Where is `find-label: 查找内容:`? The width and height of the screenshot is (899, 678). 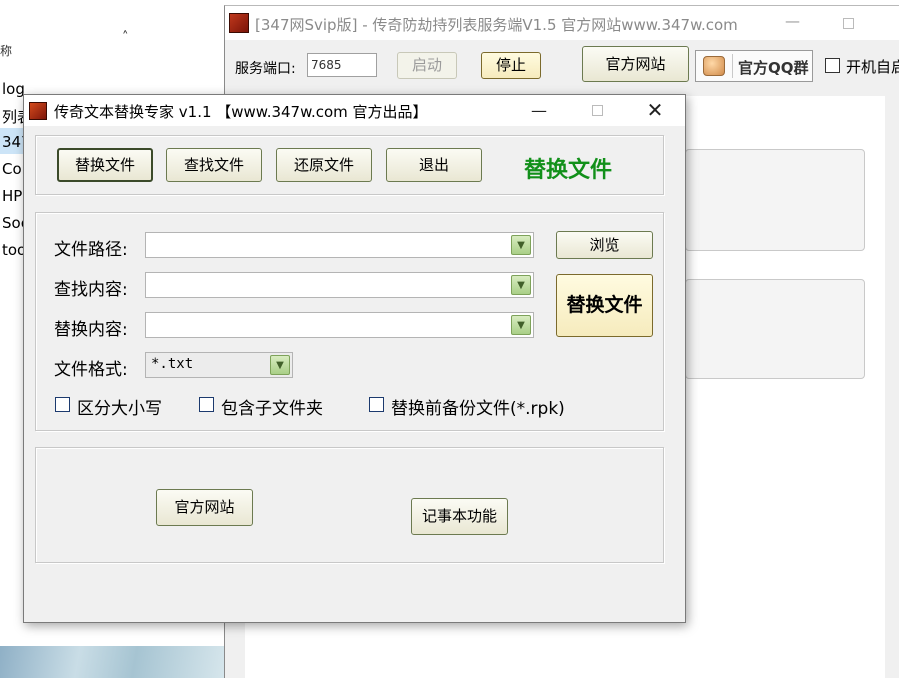
find-label: 查找内容: is located at coordinates (91, 290).